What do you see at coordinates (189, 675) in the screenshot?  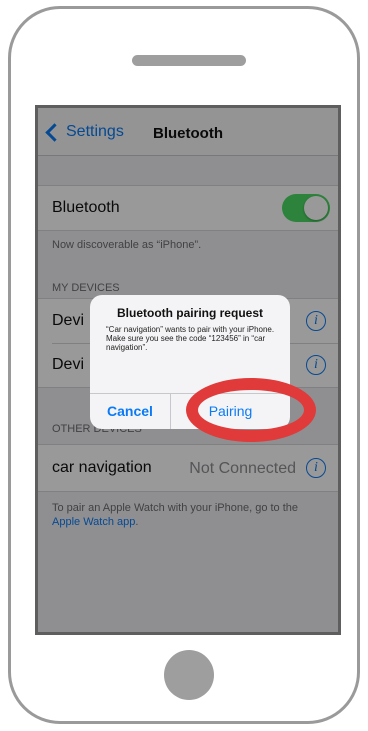 I see `home-button` at bounding box center [189, 675].